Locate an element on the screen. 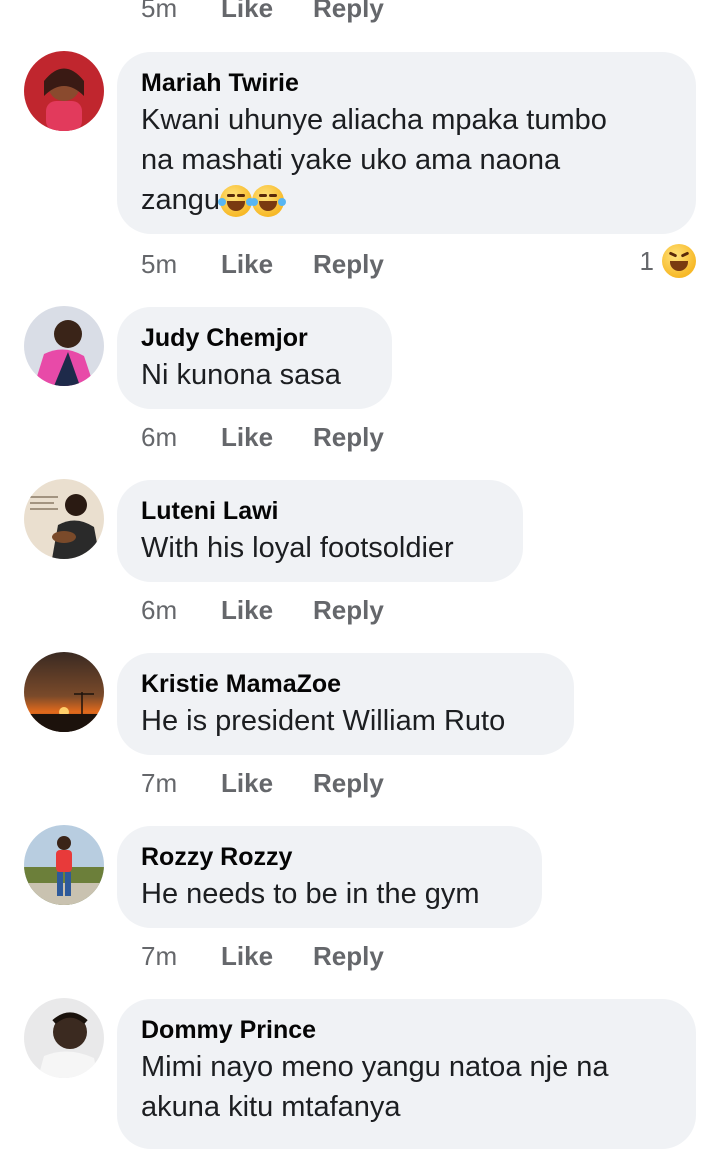  comment-bubble: Judy Chemjor Ni kunona sasa is located at coordinates (254, 358).